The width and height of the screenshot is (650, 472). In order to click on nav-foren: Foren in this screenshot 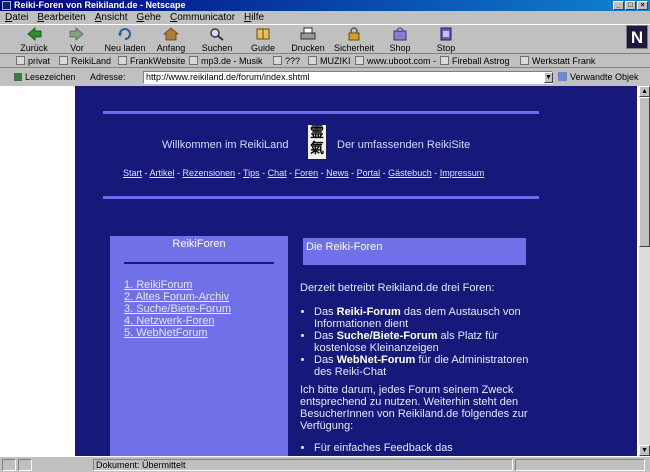, I will do `click(307, 173)`.